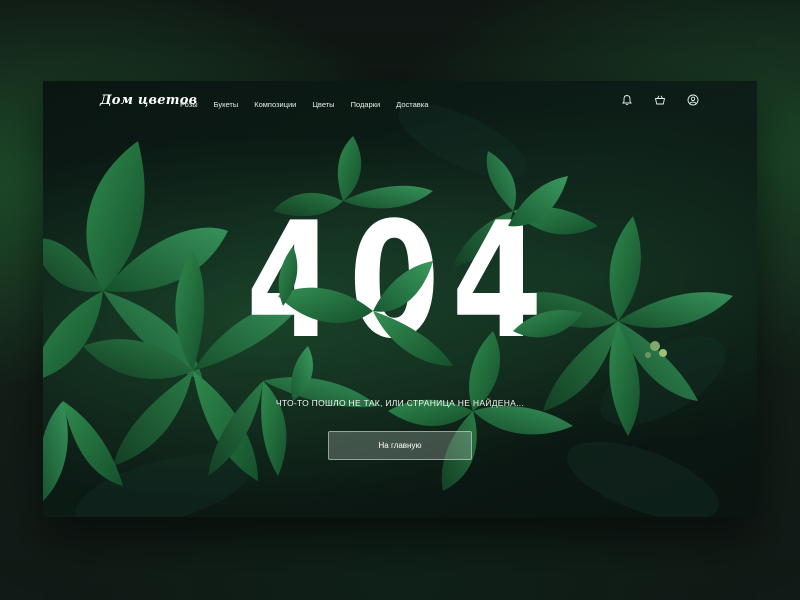 The width and height of the screenshot is (800, 600). Describe the element at coordinates (226, 104) in the screenshot. I see `nav-item-bouquets: Букеты` at that location.